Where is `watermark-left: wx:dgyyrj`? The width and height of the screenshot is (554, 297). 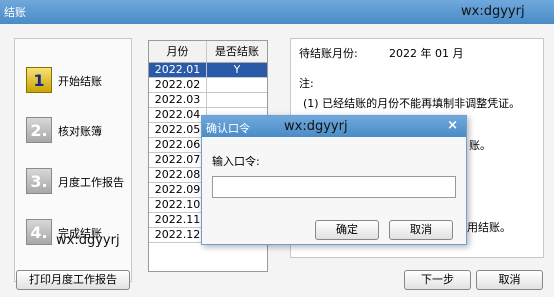
watermark-left: wx:dgyyrj is located at coordinates (88, 240).